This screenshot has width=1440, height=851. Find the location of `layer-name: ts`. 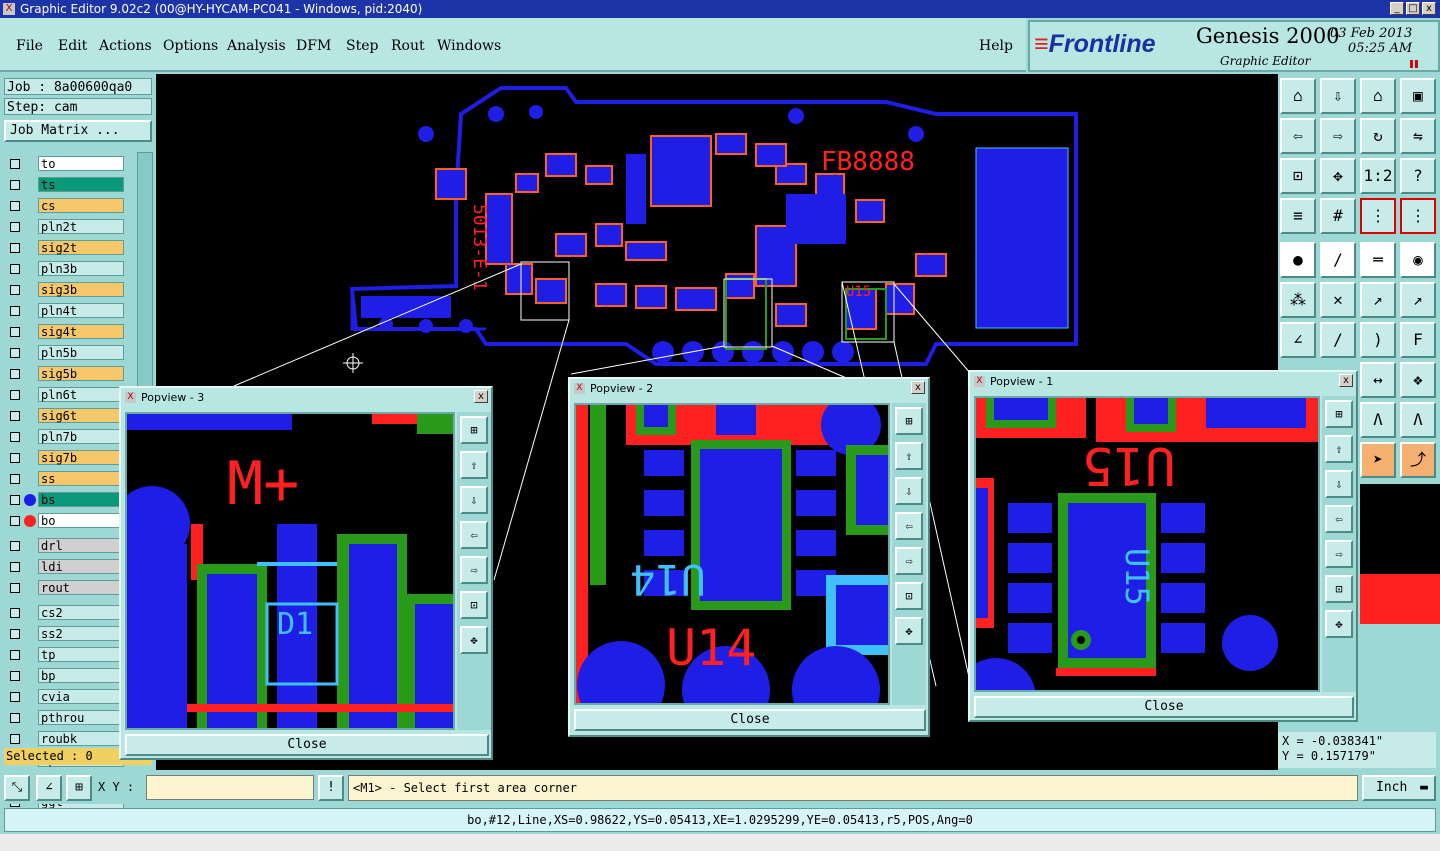

layer-name: ts is located at coordinates (81, 184).